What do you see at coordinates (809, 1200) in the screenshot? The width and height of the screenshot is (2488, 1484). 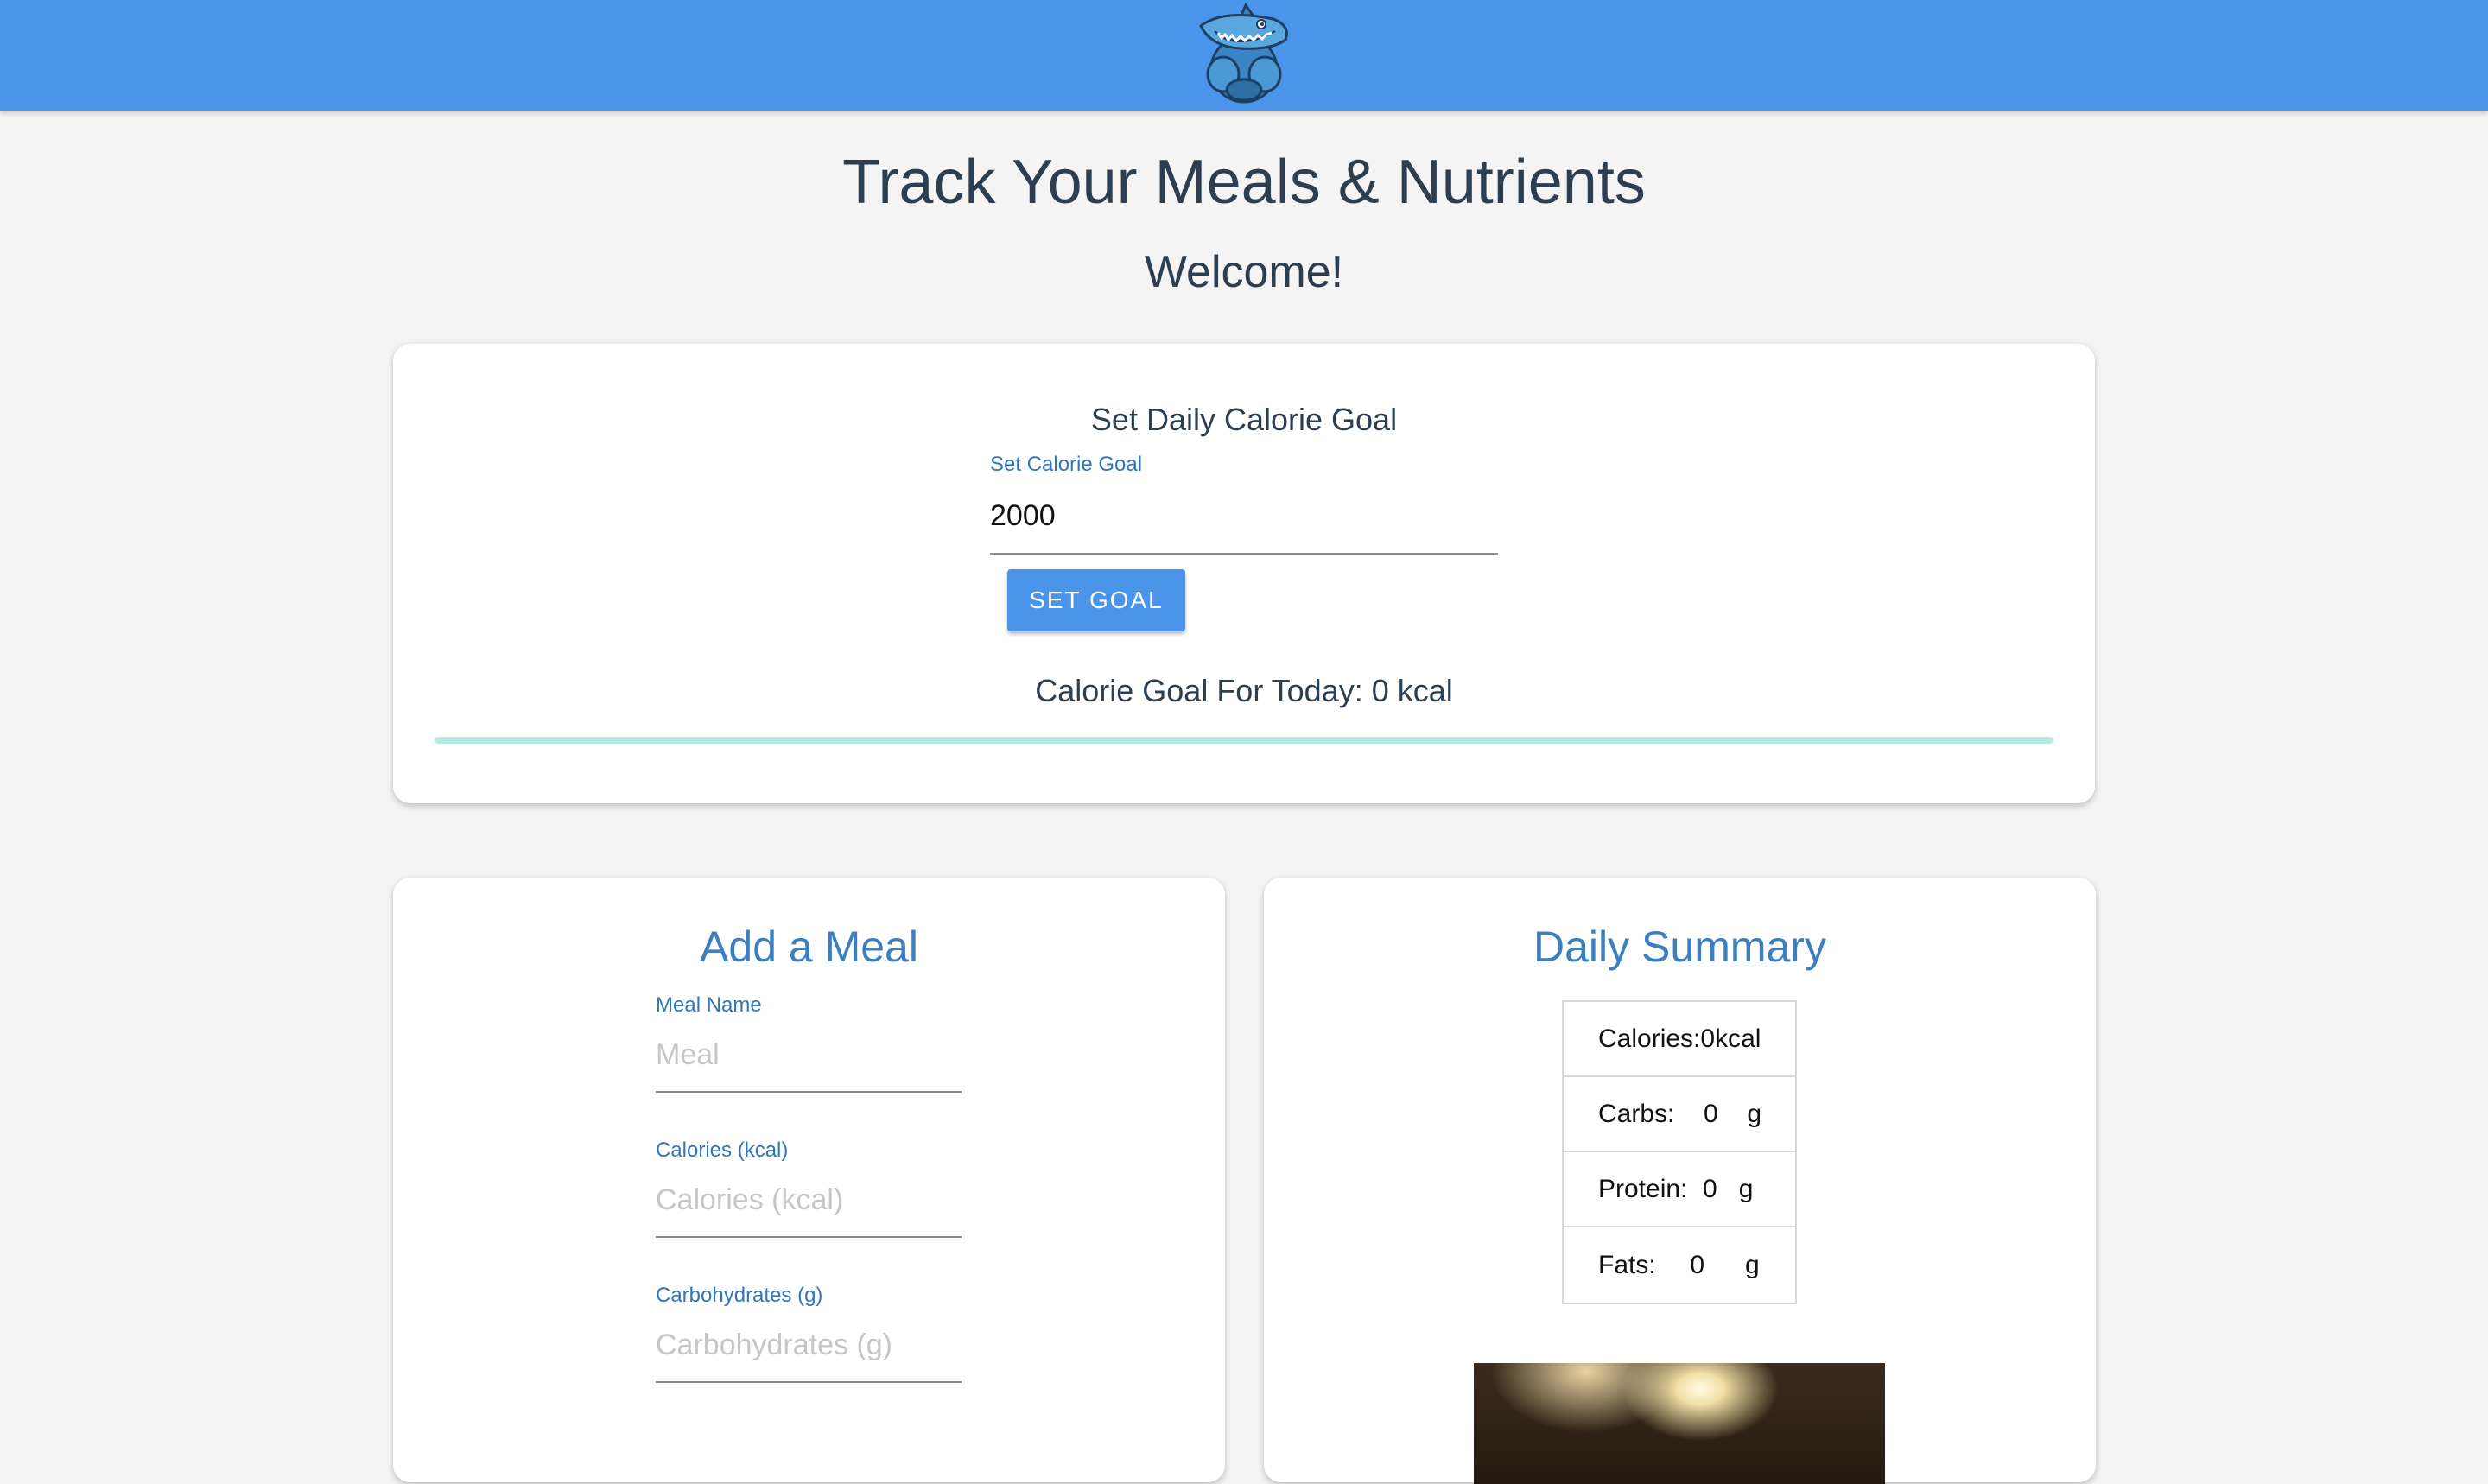 I see `calories-input` at bounding box center [809, 1200].